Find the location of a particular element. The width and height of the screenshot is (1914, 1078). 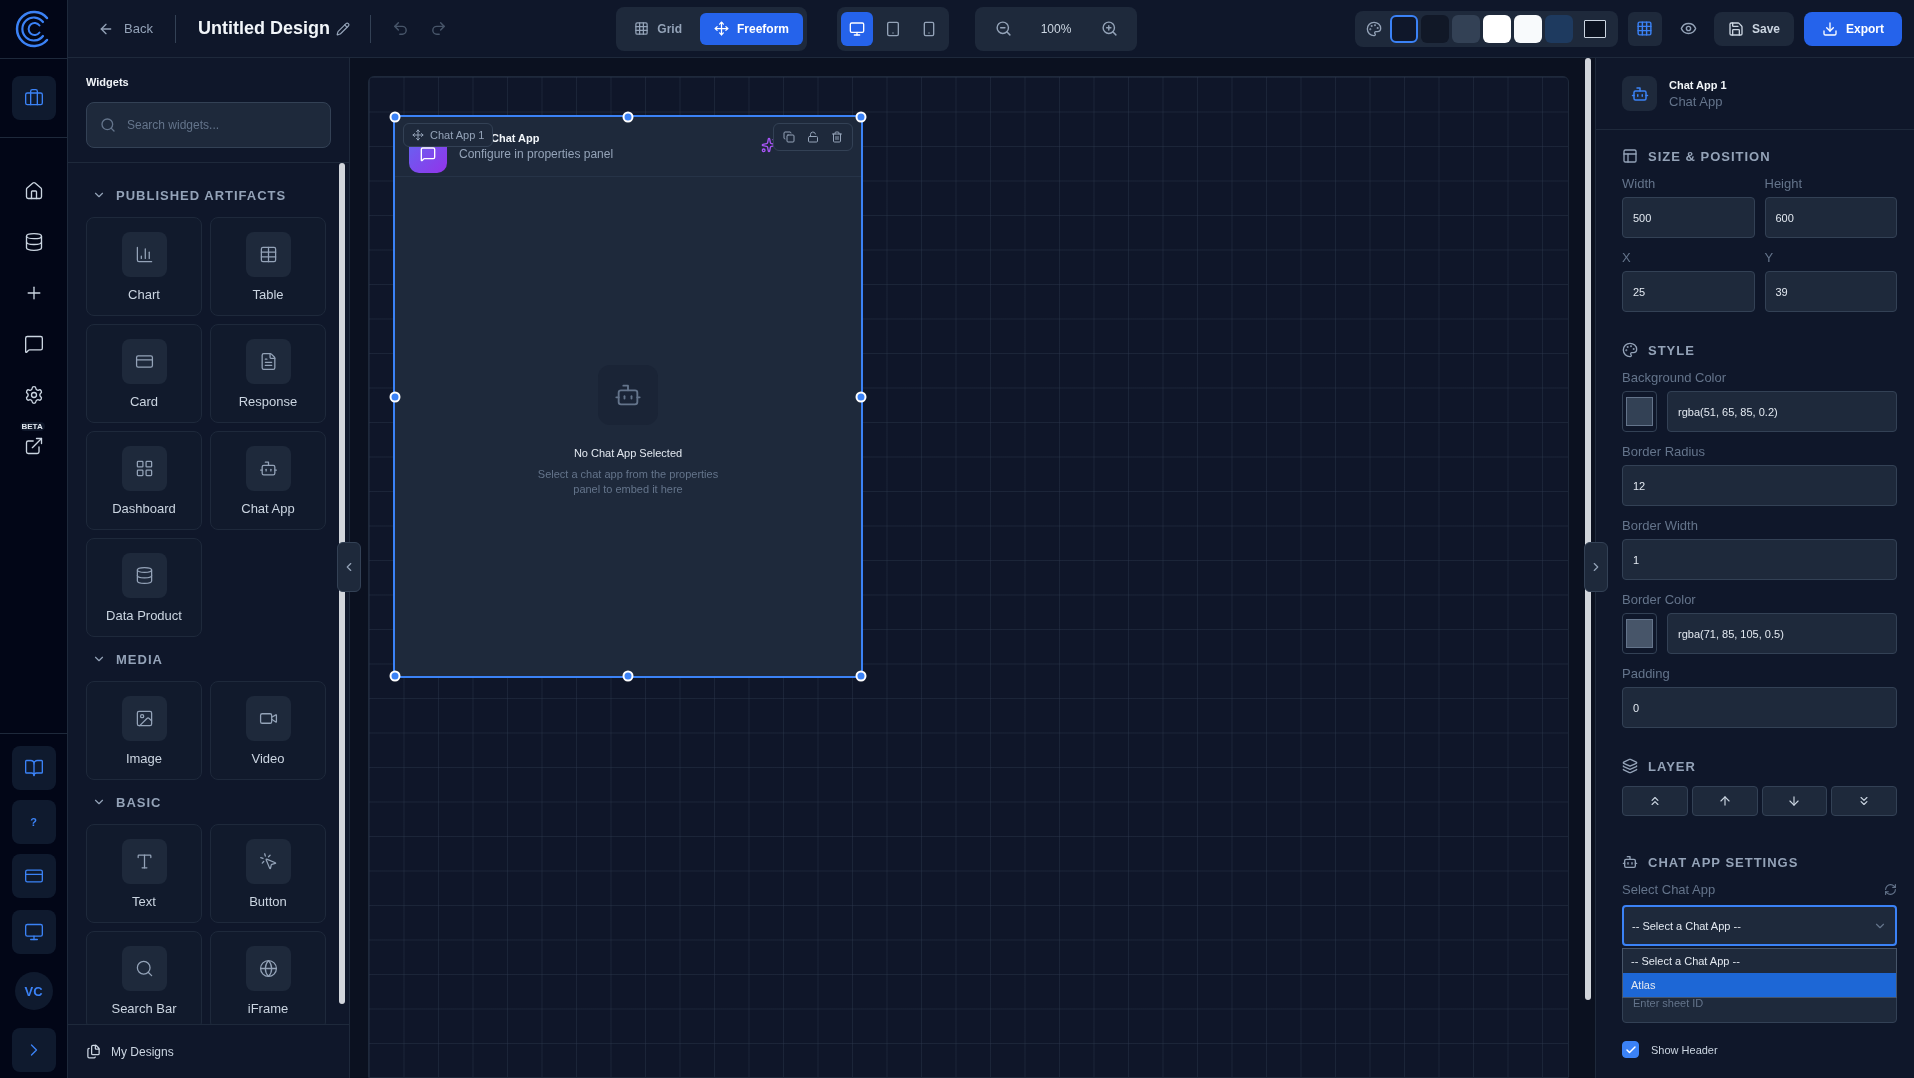

checkbox is located at coordinates (1630, 1049).